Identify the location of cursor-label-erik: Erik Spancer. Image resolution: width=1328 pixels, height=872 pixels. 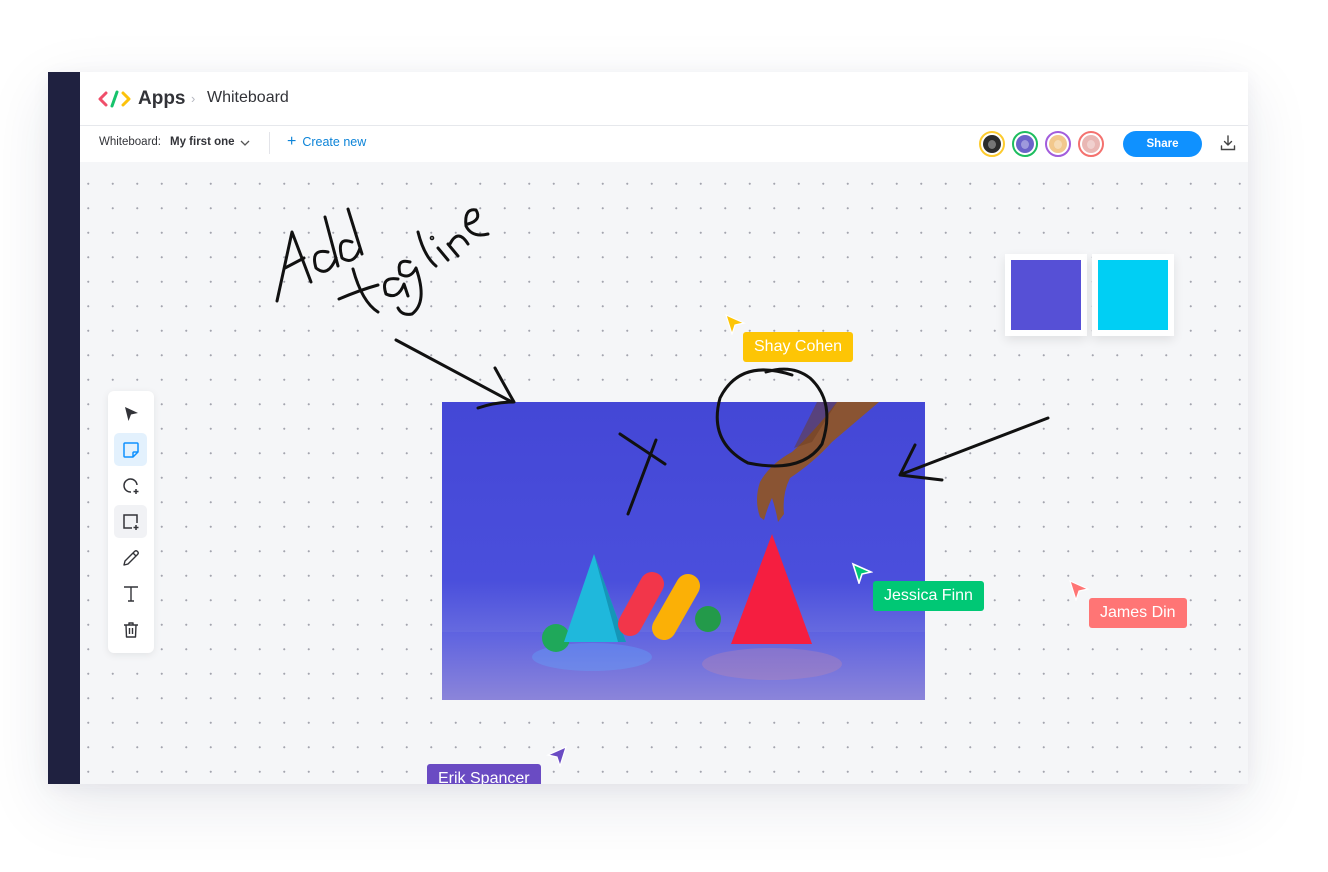
(484, 774).